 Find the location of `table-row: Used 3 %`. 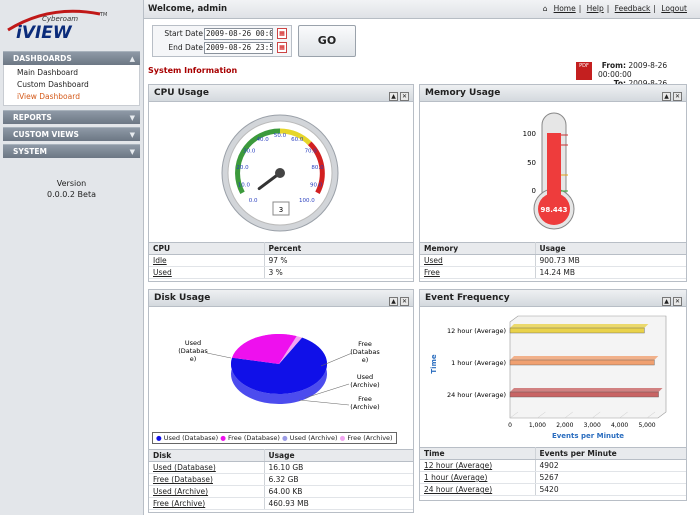

table-row: Used 3 % is located at coordinates (281, 272).